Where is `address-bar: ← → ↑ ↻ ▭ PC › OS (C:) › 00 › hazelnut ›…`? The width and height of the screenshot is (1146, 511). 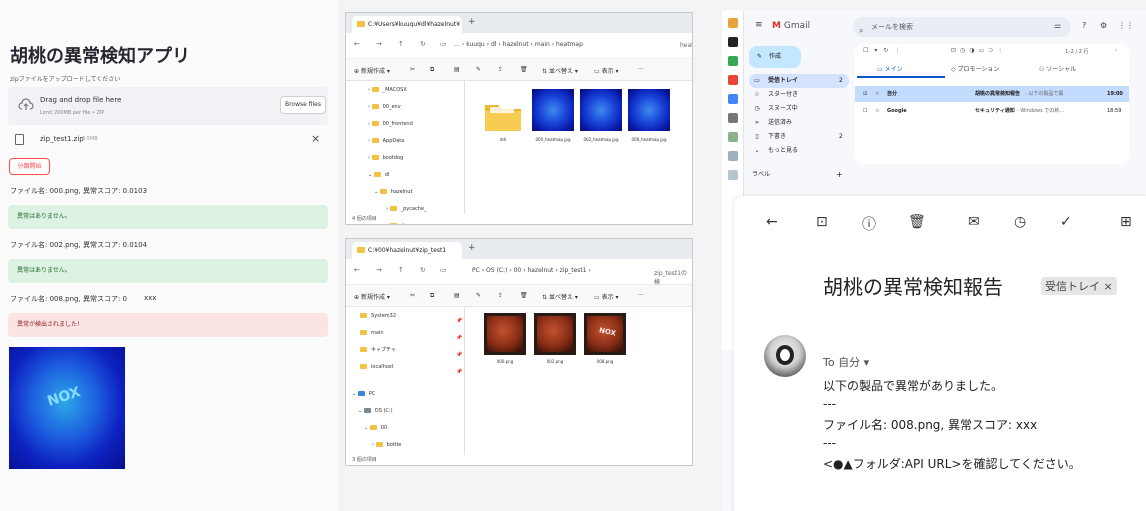 address-bar: ← → ↑ ↻ ▭ PC › OS (C:) › 00 › hazelnut ›… is located at coordinates (519, 272).